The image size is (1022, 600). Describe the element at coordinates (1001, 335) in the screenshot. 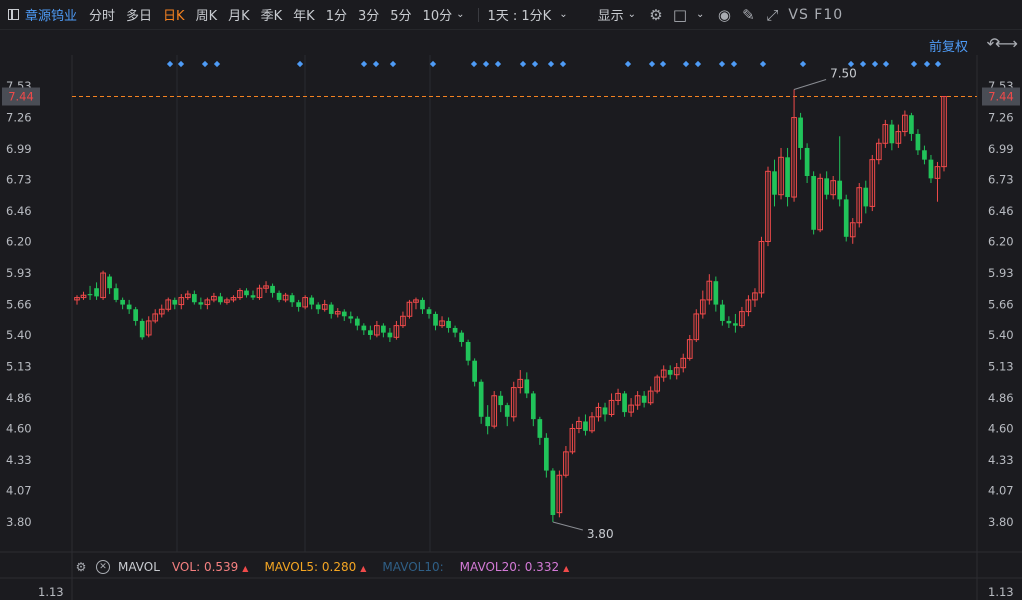

I see `y-tick-label-right: 5.40` at that location.